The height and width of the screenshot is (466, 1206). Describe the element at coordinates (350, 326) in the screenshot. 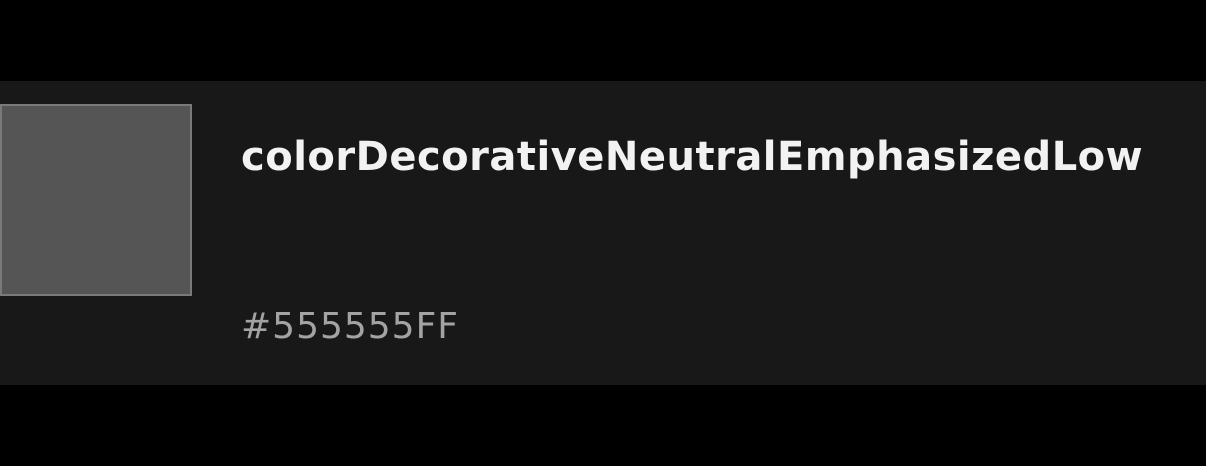

I see `token-hex-value: #555555FF` at that location.